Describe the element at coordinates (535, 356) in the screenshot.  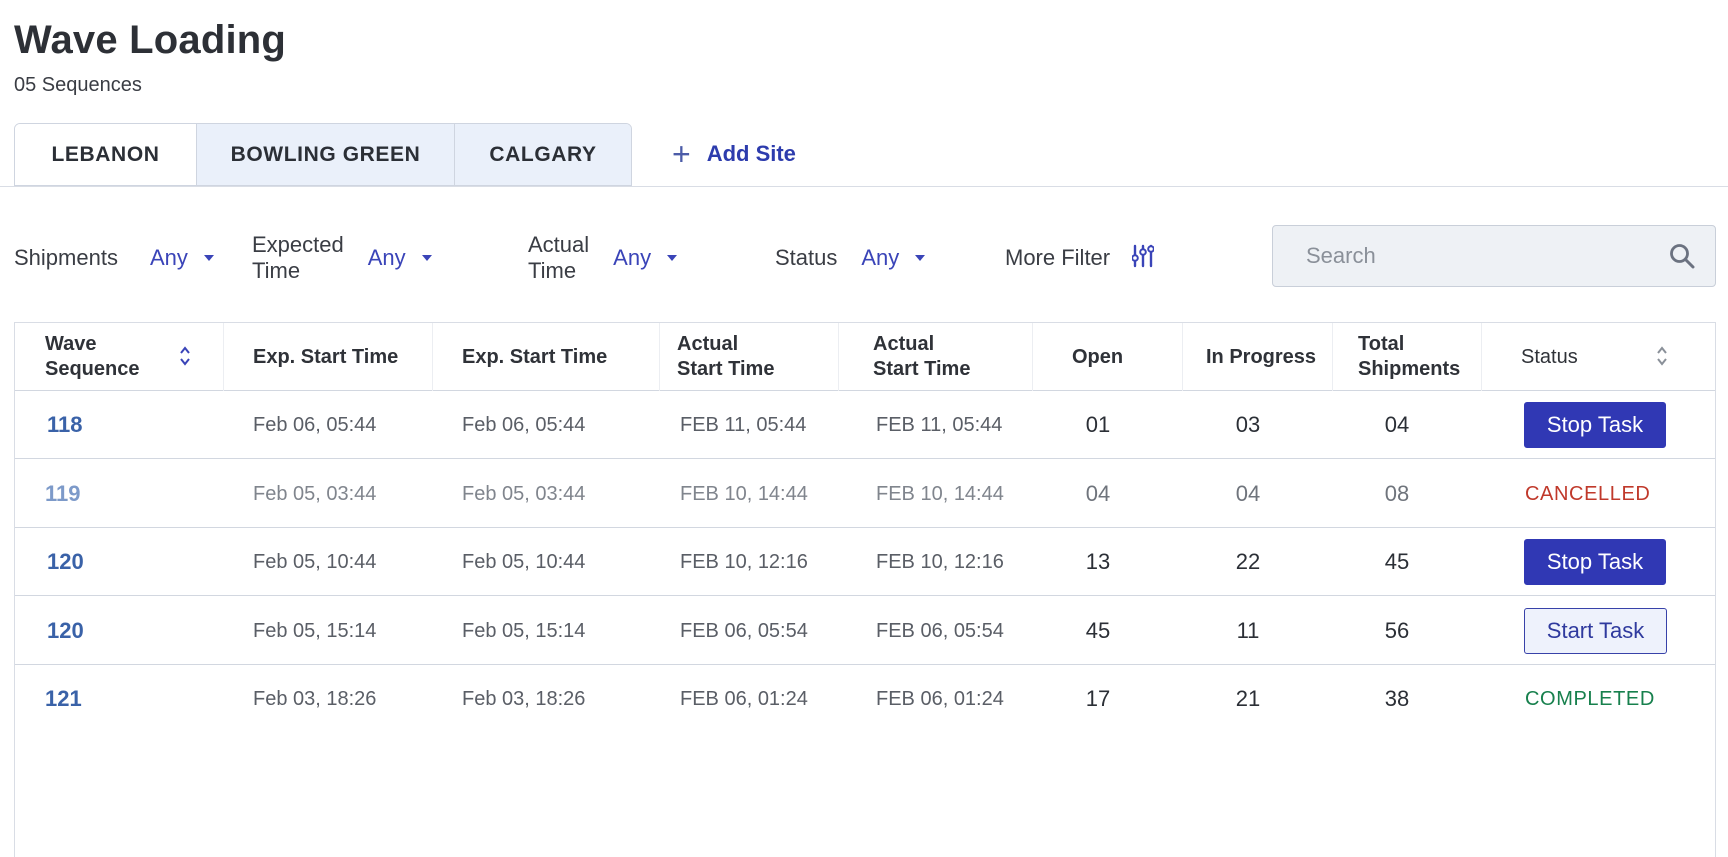
I see `header-exp-start-time-2: Exp. Start Time` at that location.